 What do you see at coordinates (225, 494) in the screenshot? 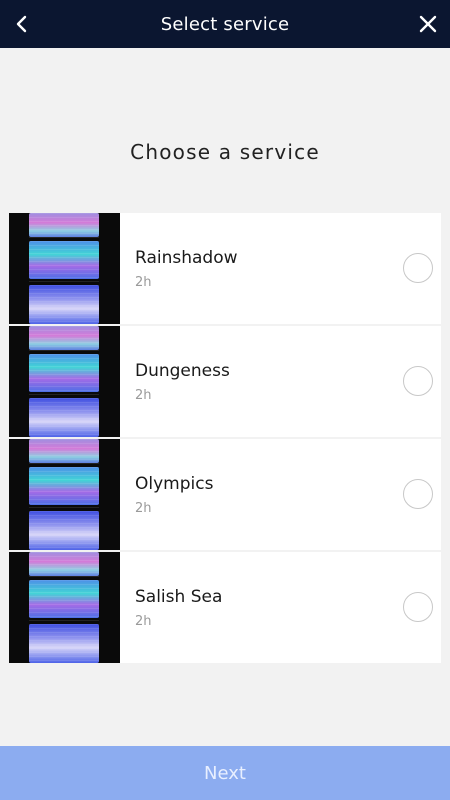
I see `service-item: Olympics 2h` at bounding box center [225, 494].